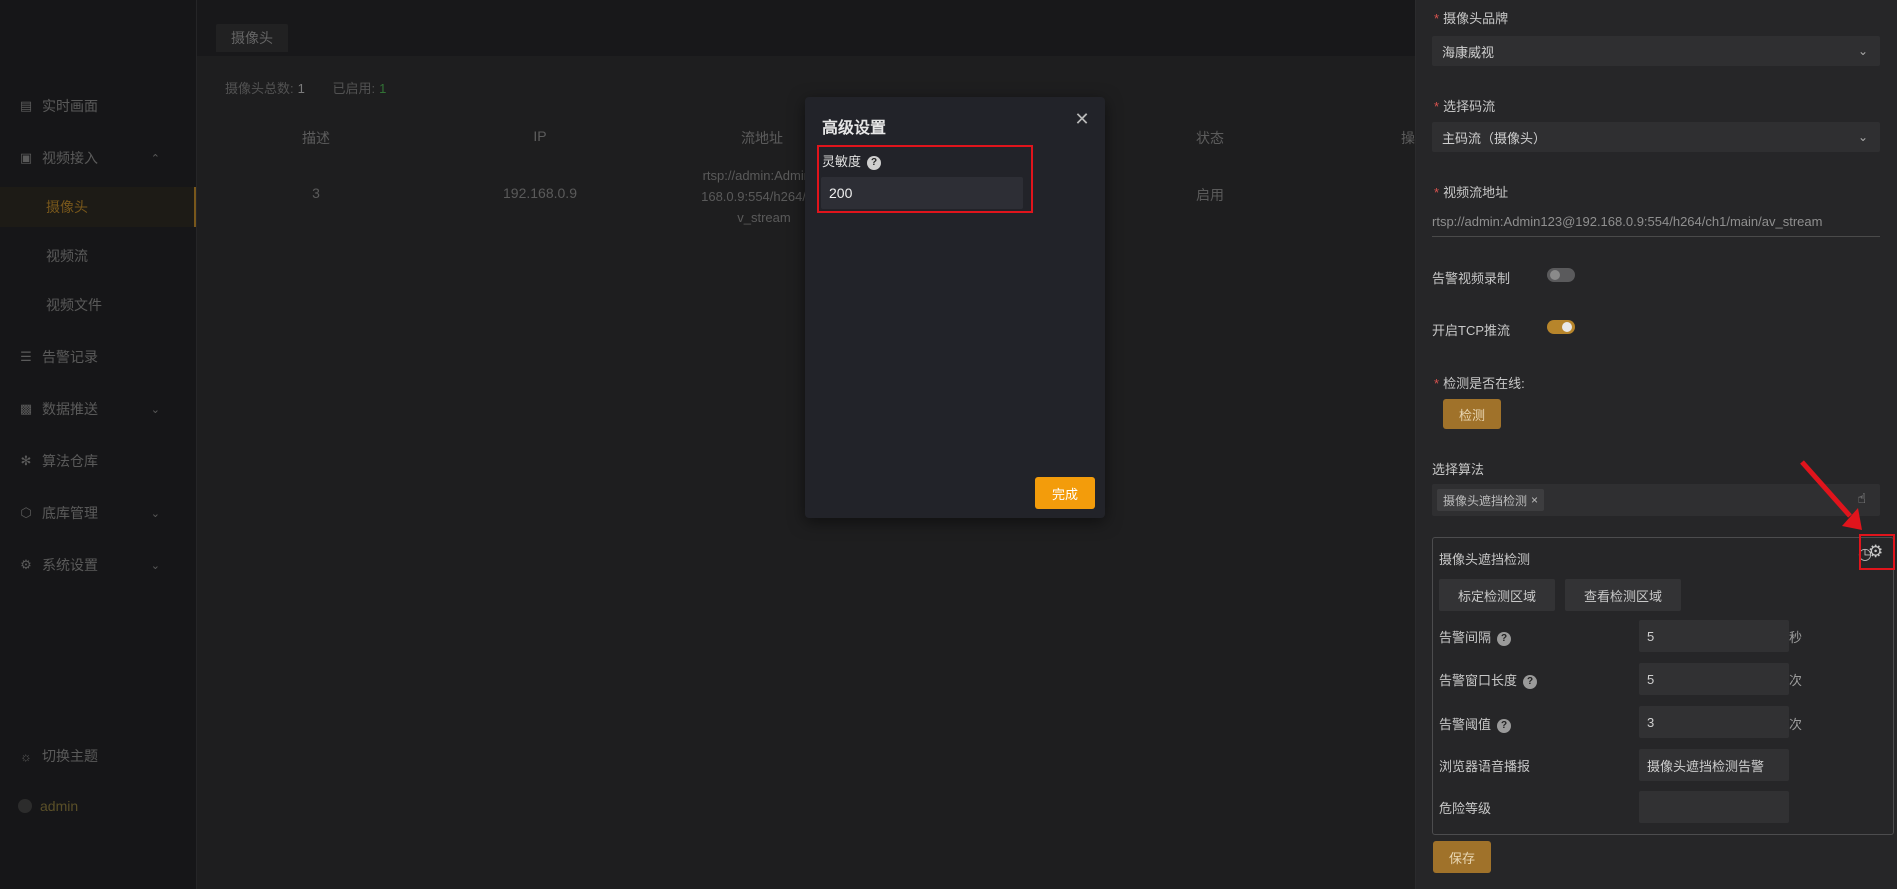 Image resolution: width=1897 pixels, height=889 pixels. Describe the element at coordinates (1831, 495) in the screenshot. I see `annotation-arrow` at that location.